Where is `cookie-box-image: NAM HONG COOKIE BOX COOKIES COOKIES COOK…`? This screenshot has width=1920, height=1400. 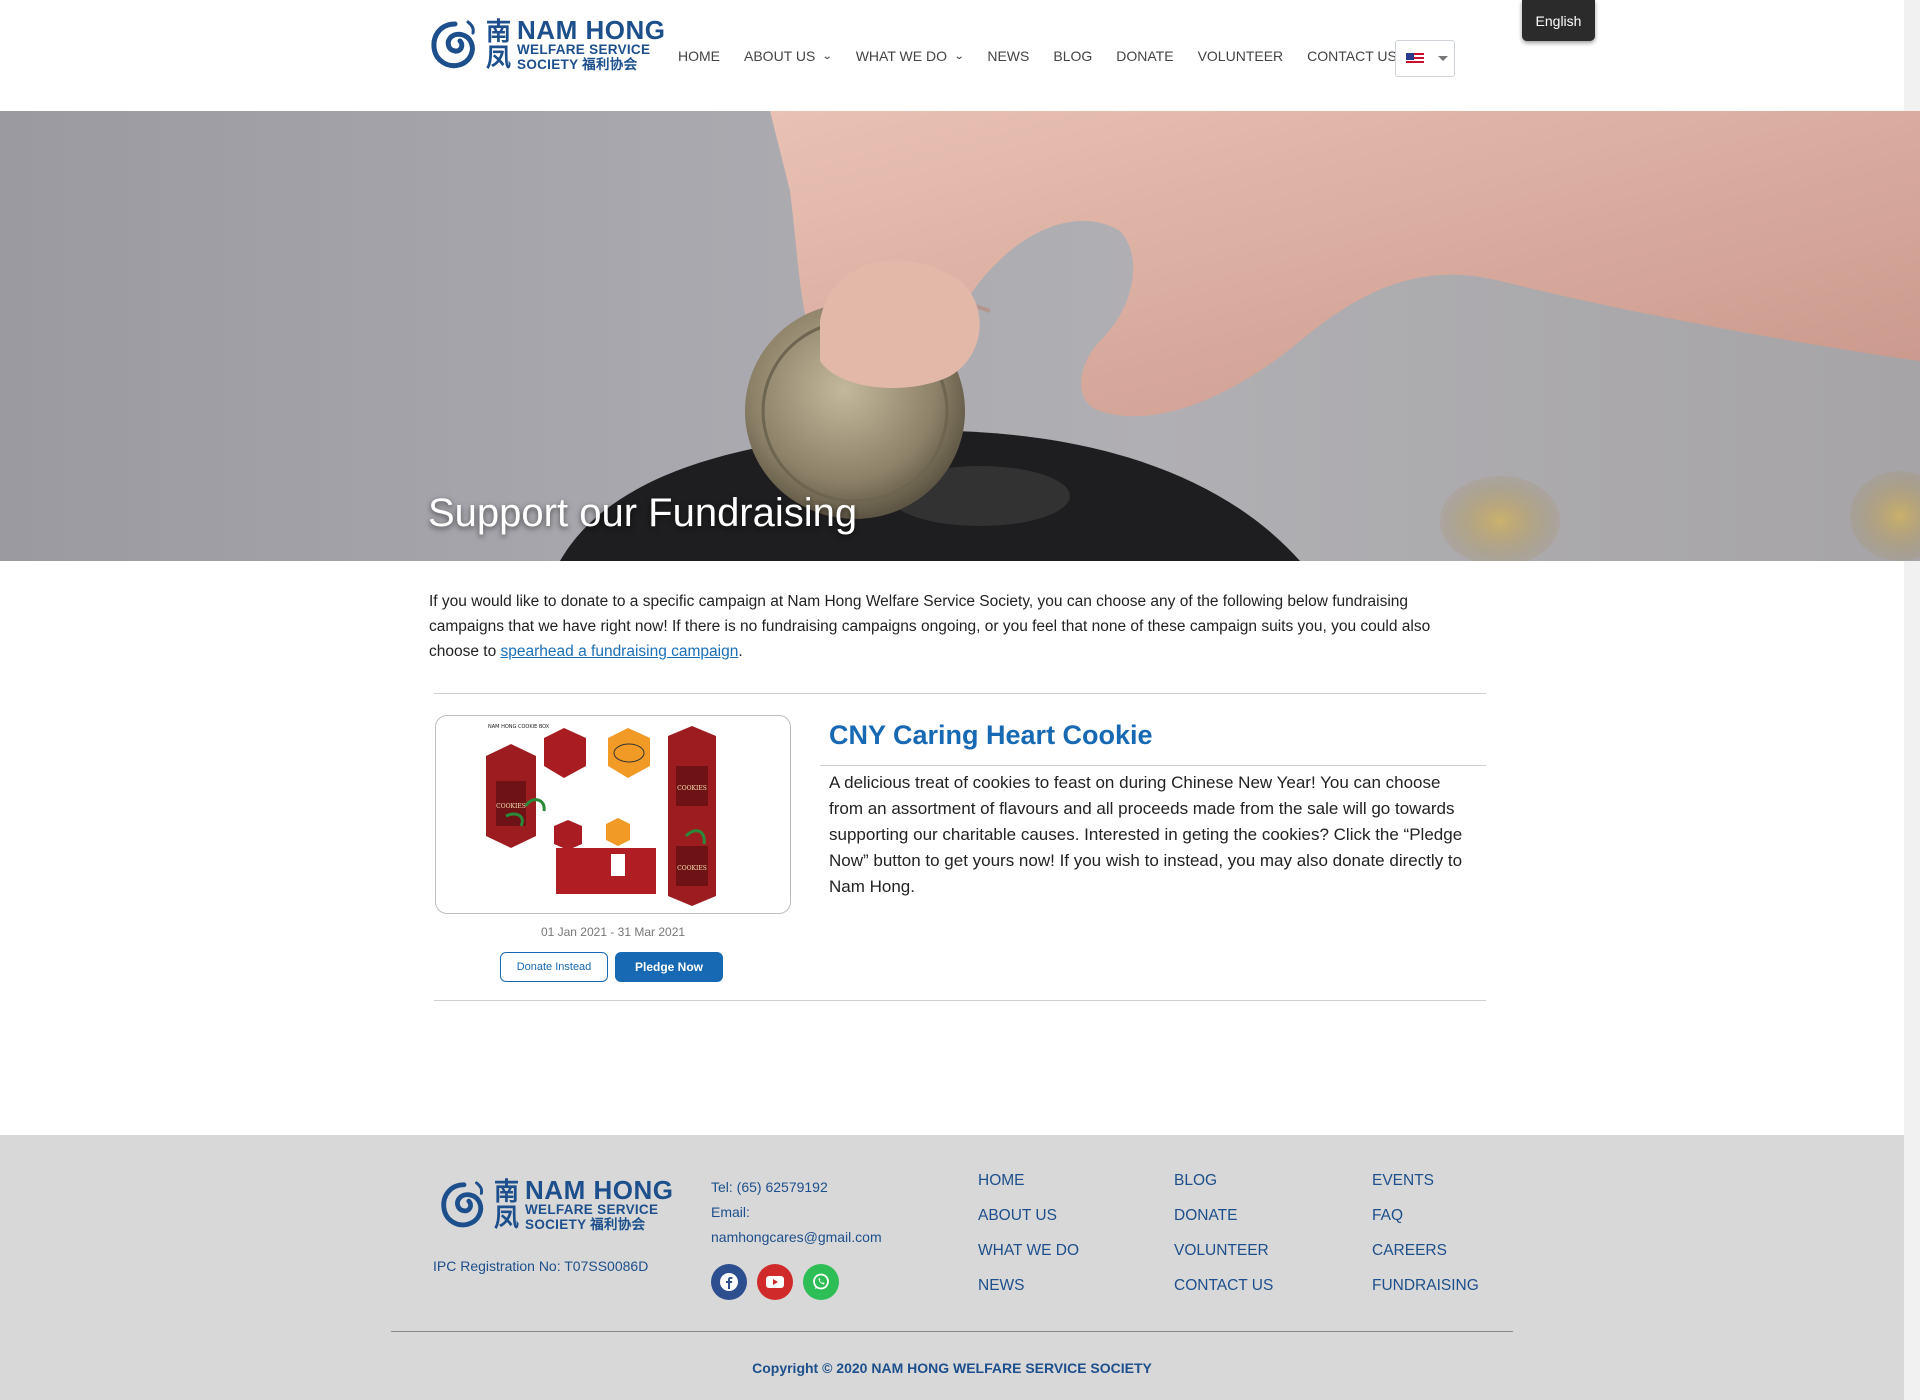 cookie-box-image: NAM HONG COOKIE BOX COOKIES COOKIES COOK… is located at coordinates (601, 815).